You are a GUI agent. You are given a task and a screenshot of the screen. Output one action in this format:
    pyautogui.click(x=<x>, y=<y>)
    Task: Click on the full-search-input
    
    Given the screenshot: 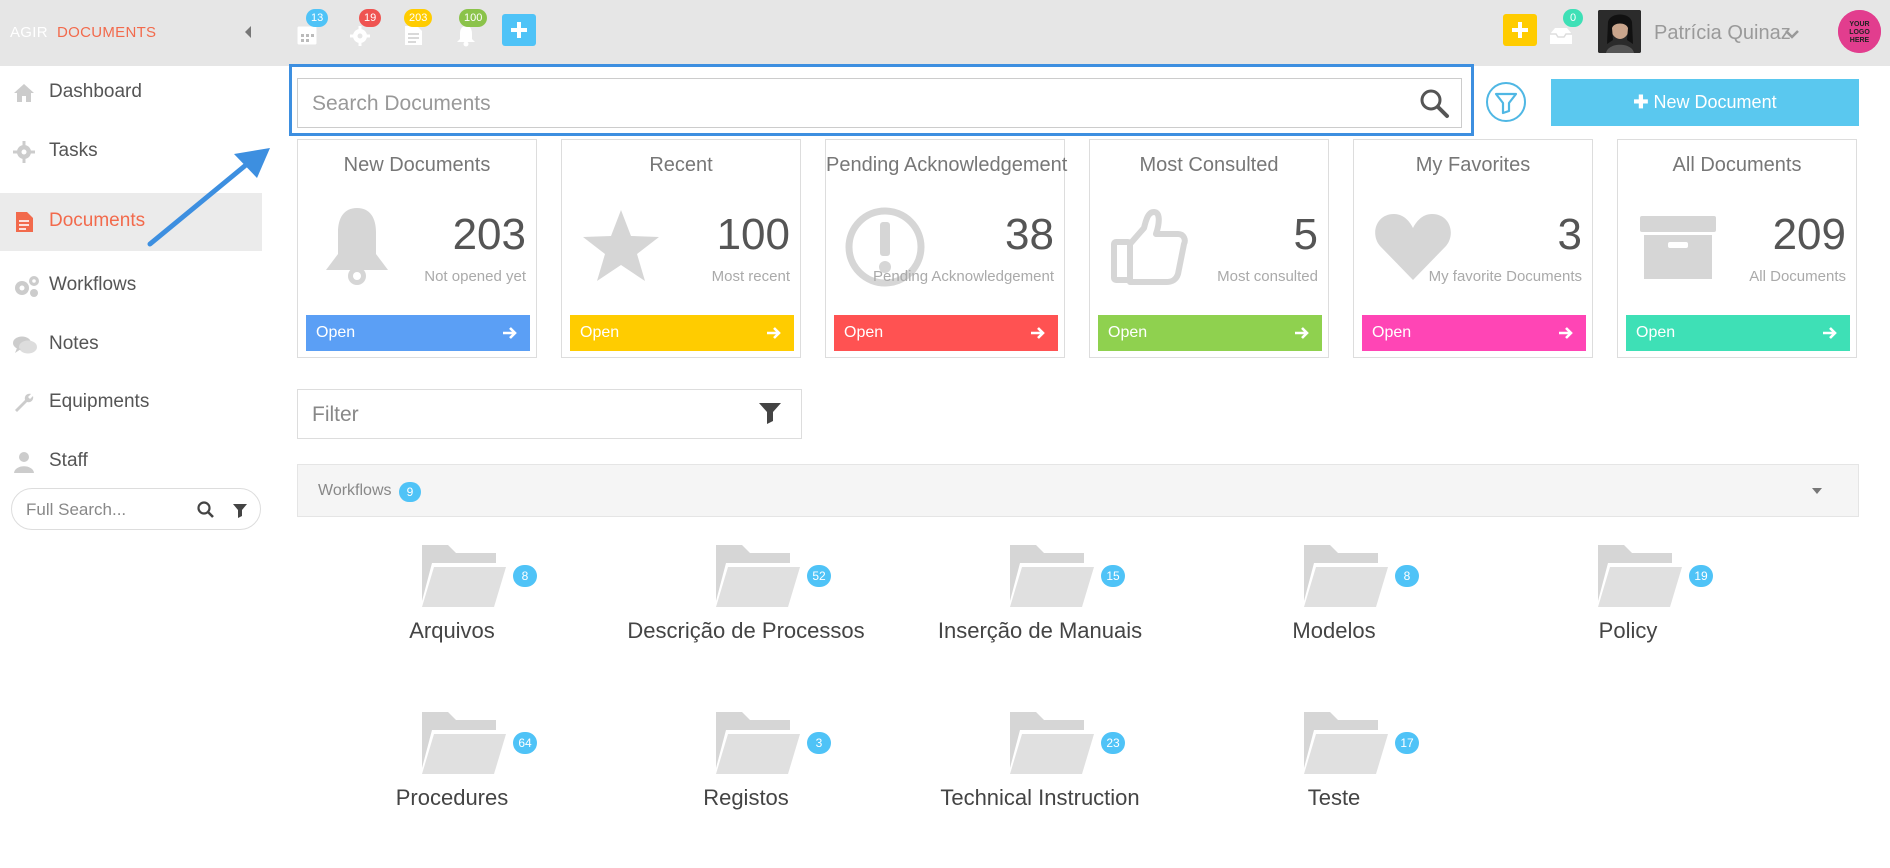 What is the action you would take?
    pyautogui.click(x=111, y=510)
    